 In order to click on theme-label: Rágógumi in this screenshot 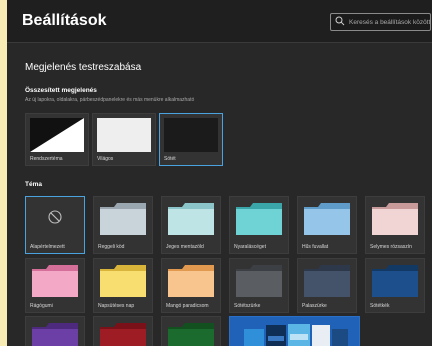, I will do `click(41, 306)`.